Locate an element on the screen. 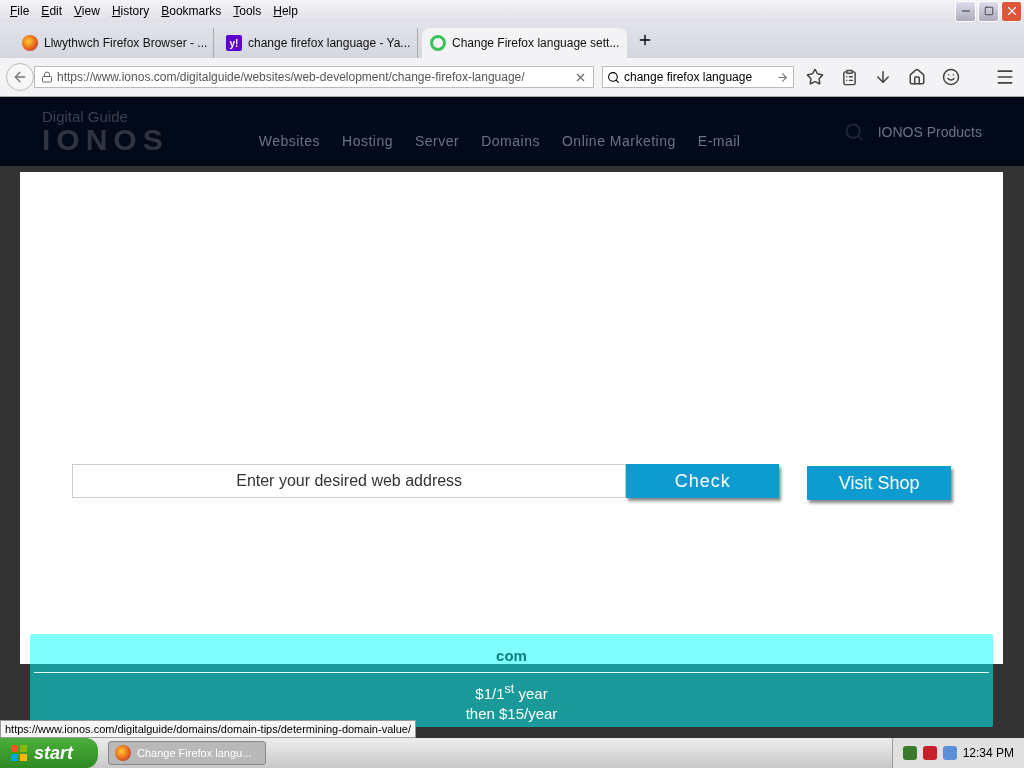 The height and width of the screenshot is (768, 1024). restore-button is located at coordinates (988, 11).